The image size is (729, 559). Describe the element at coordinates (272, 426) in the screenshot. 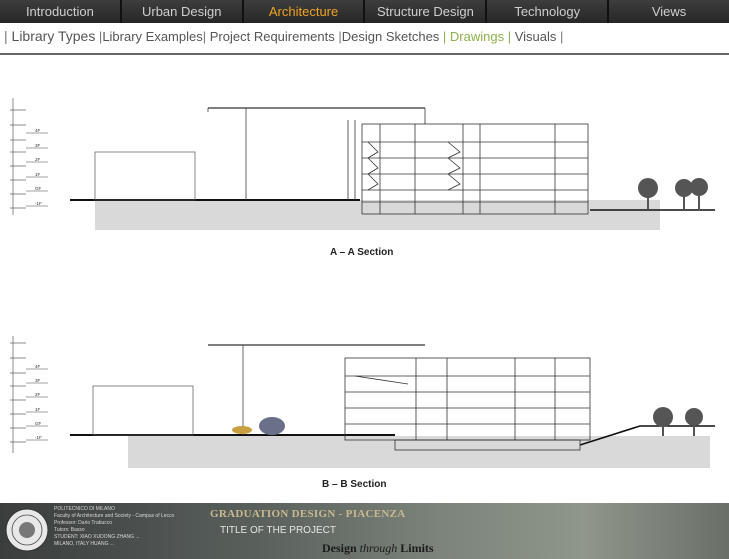

I see `pavilion` at that location.